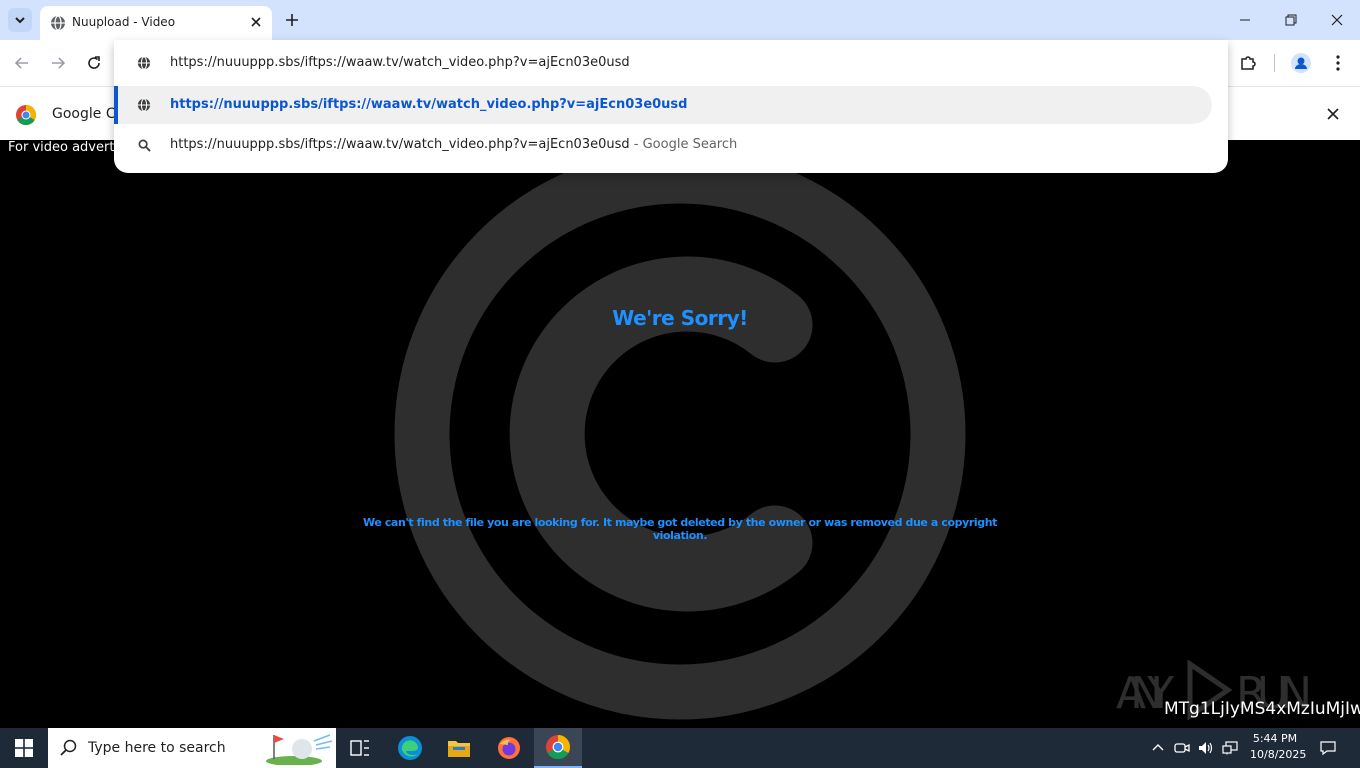 The height and width of the screenshot is (768, 1360). I want to click on file-explorer-icon, so click(459, 749).